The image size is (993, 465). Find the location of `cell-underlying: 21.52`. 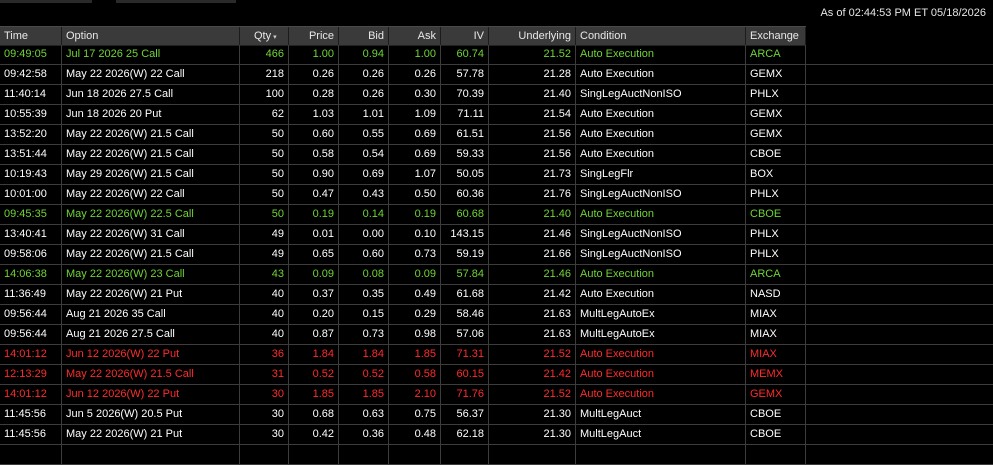

cell-underlying: 21.52 is located at coordinates (532, 394).